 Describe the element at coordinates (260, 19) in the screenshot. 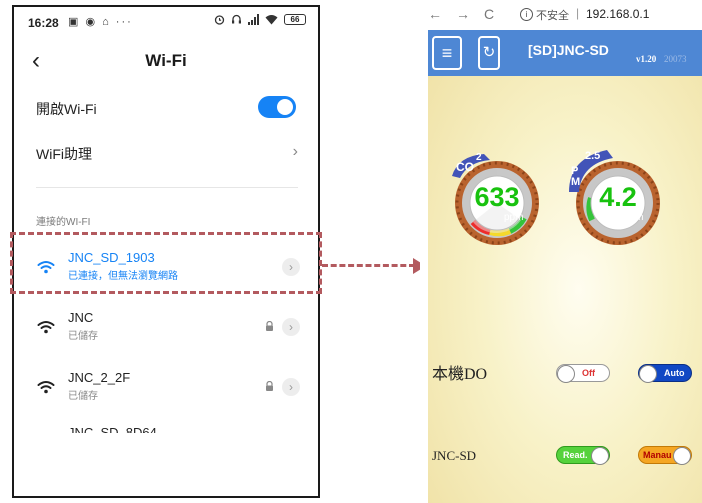

I see `status-indicators: 66` at that location.